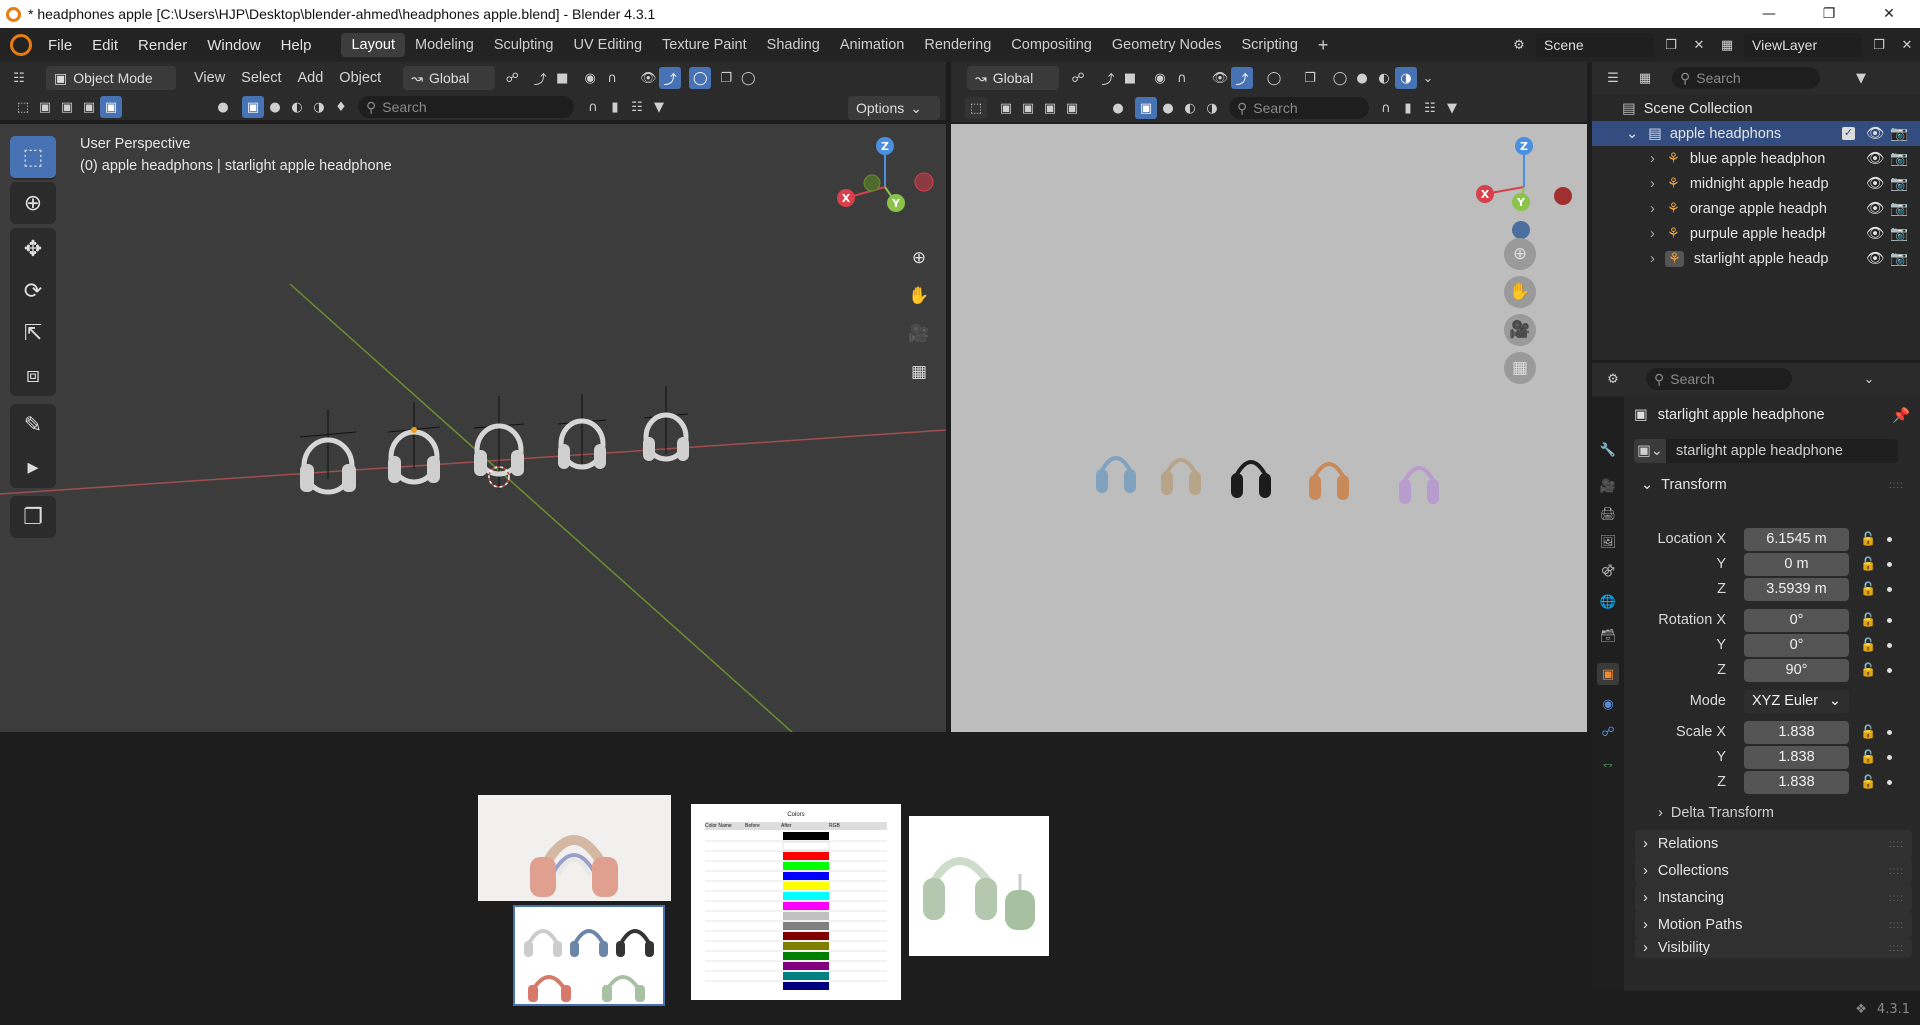 This screenshot has width=1920, height=1025. Describe the element at coordinates (1879, 45) in the screenshot. I see `new-viewlayer-icon: ❐` at that location.